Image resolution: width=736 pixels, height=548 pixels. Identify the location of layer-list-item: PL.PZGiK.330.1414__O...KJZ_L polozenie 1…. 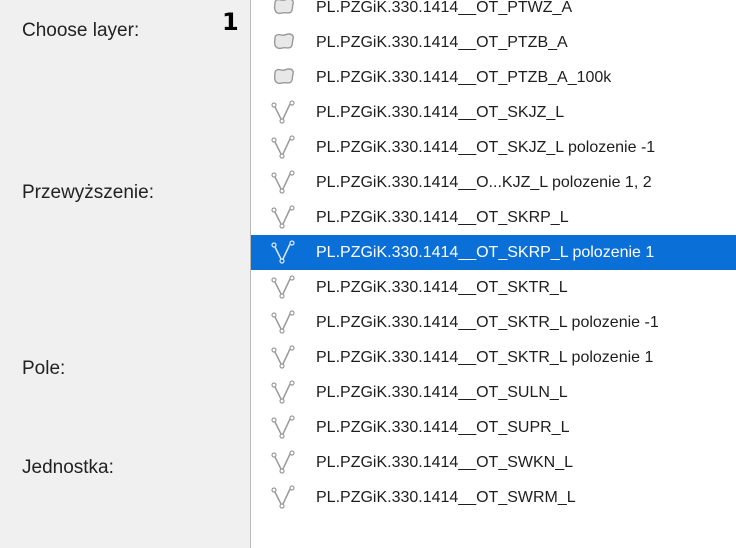
(493, 182).